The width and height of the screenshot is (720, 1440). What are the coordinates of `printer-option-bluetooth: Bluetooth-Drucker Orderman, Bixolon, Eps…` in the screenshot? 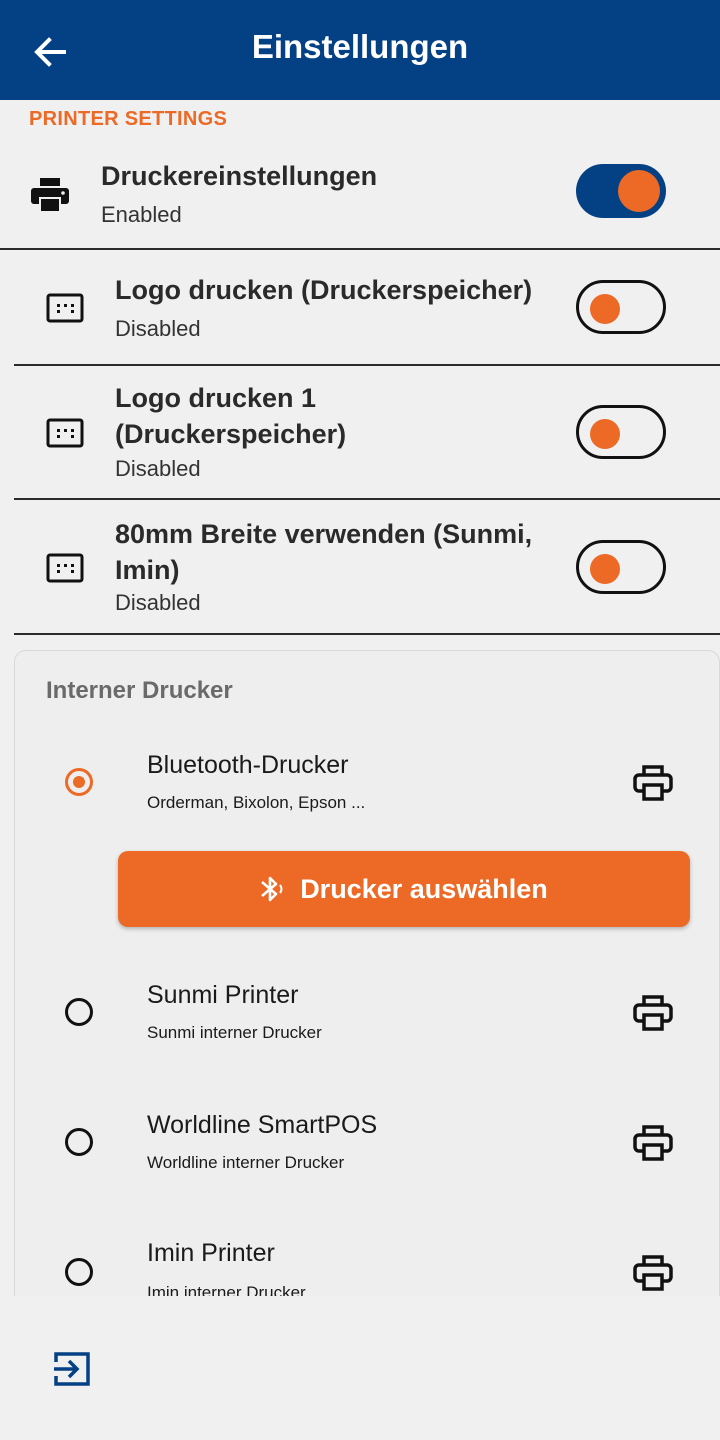 It's located at (367, 791).